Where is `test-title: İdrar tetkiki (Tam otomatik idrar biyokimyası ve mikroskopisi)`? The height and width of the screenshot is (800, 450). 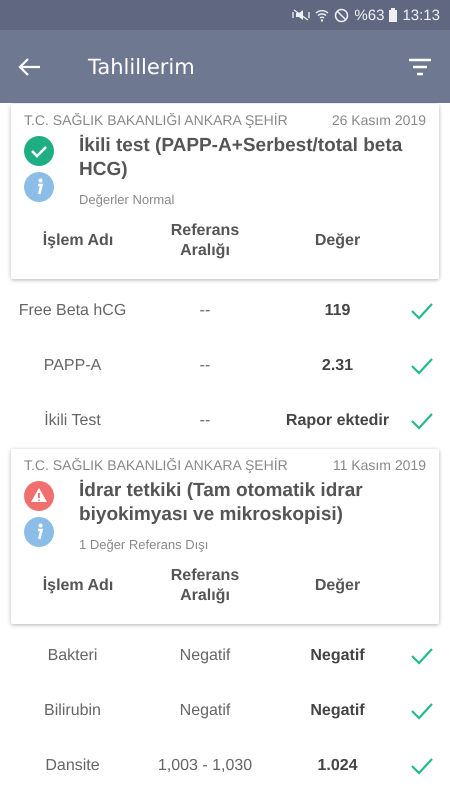
test-title: İdrar tetkiki (Tam otomatik idrar biyokimyası ve mikroskopisi) is located at coordinates (221, 503).